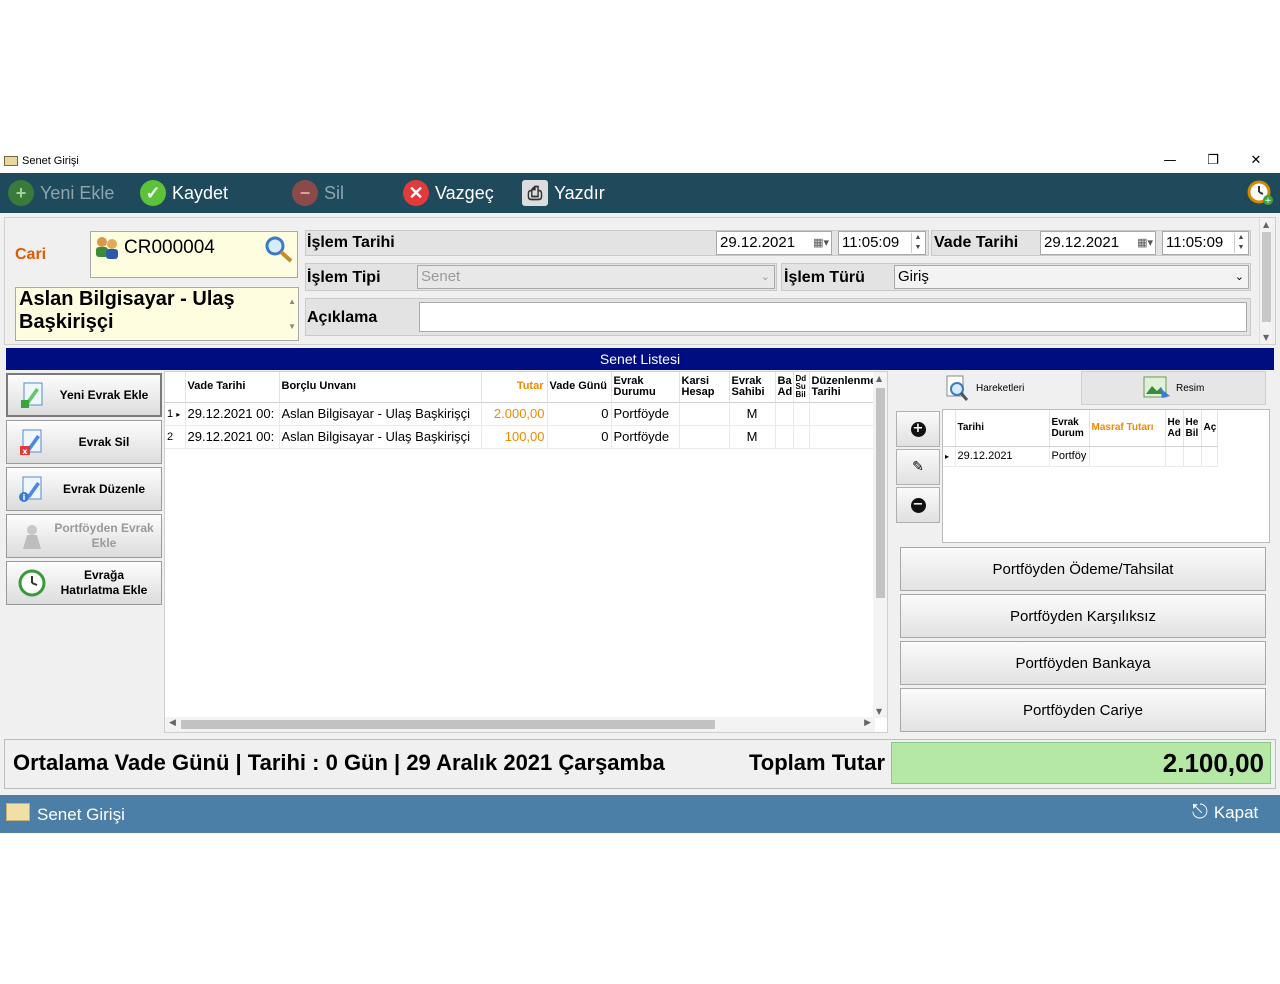 The width and height of the screenshot is (1280, 984). I want to click on col-evrak-durum: Evrak Durum, so click(1069, 428).